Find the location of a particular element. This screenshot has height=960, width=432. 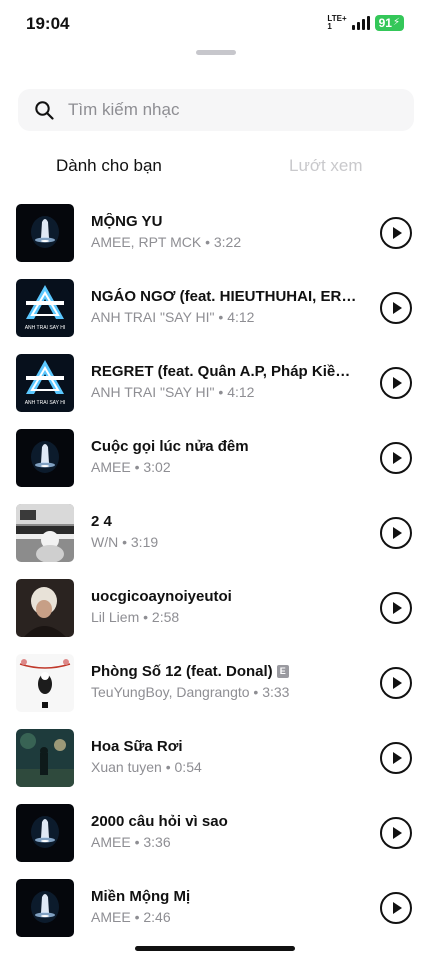

battery-icon: 91 ⚡ is located at coordinates (389, 23).